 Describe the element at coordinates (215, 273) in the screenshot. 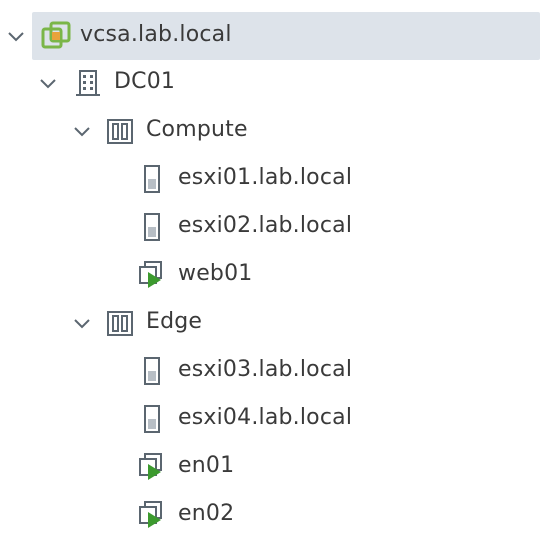

I see `tree-node-label: web01` at that location.